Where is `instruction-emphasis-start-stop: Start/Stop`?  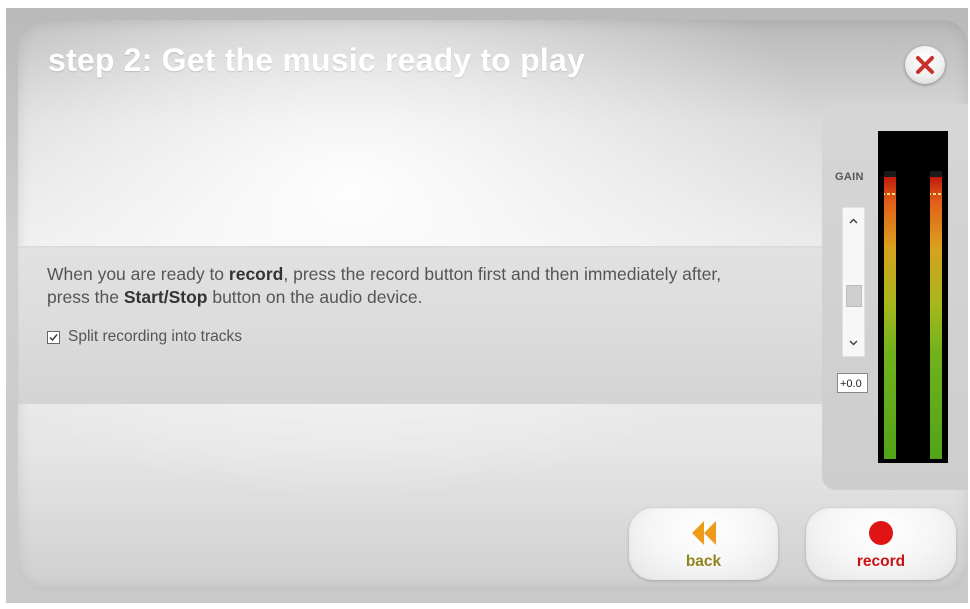 instruction-emphasis-start-stop: Start/Stop is located at coordinates (165, 297).